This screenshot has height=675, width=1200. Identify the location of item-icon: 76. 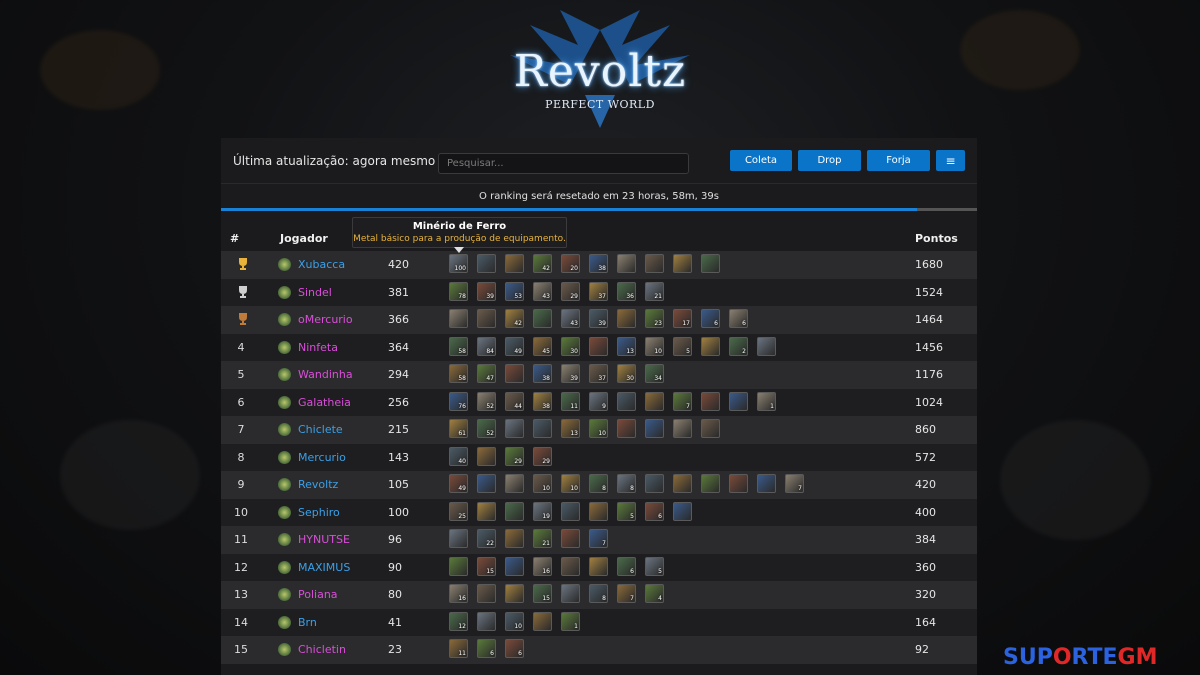
(458, 401).